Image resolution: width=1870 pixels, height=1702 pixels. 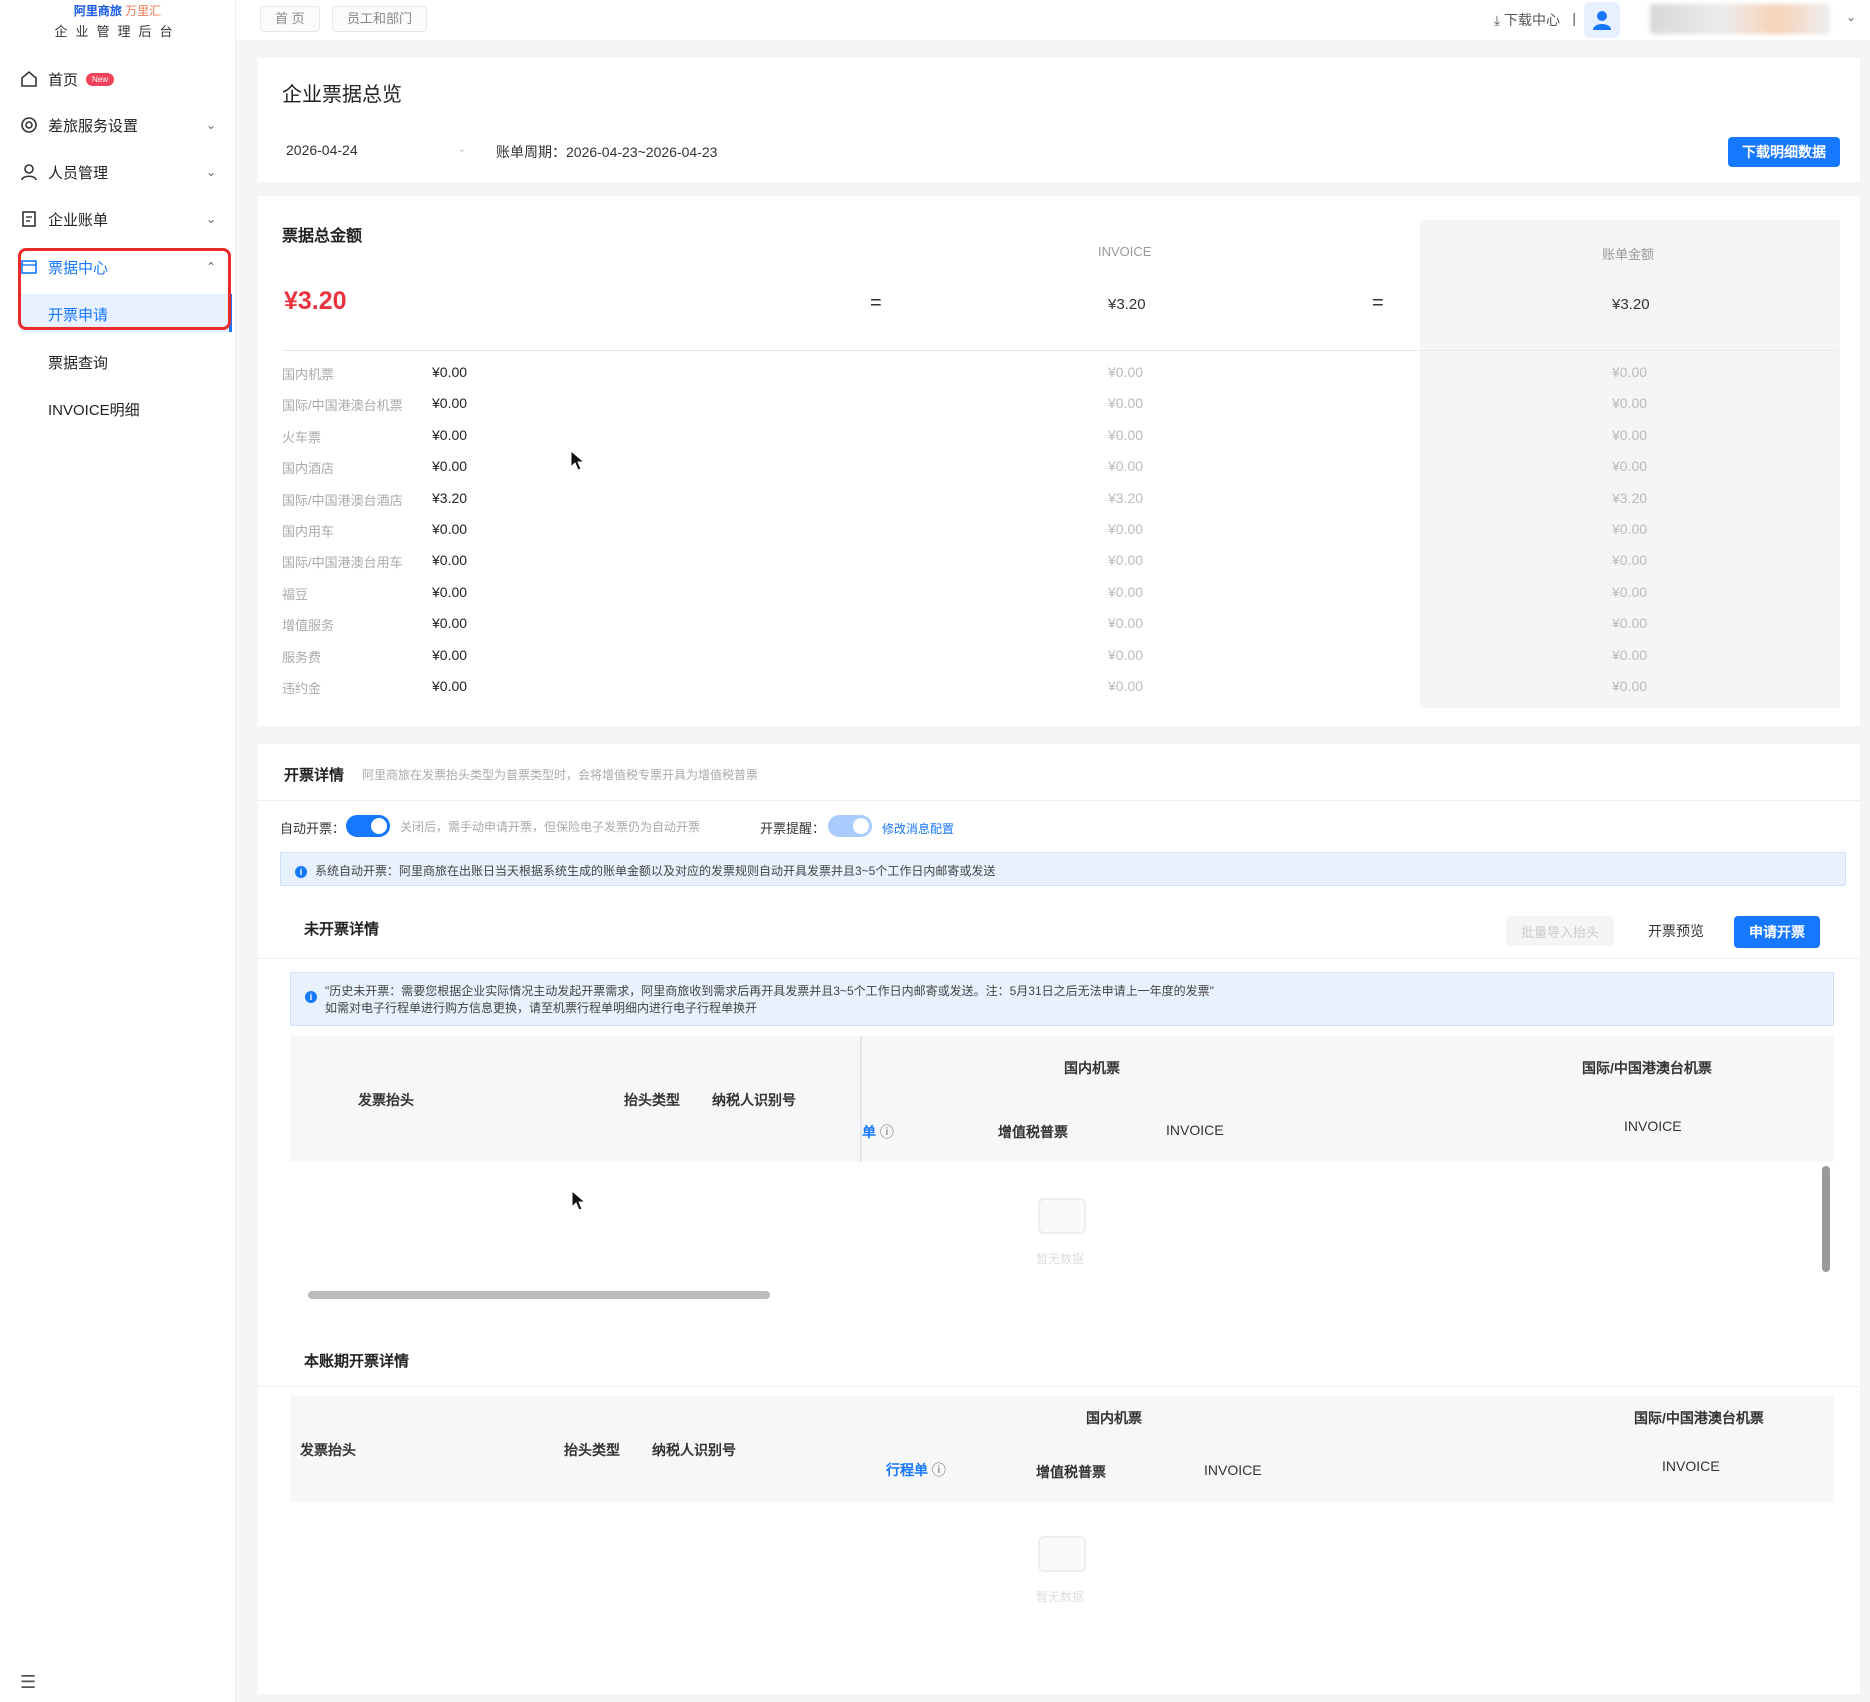 I want to click on row-label: 国内用车, so click(x=308, y=531).